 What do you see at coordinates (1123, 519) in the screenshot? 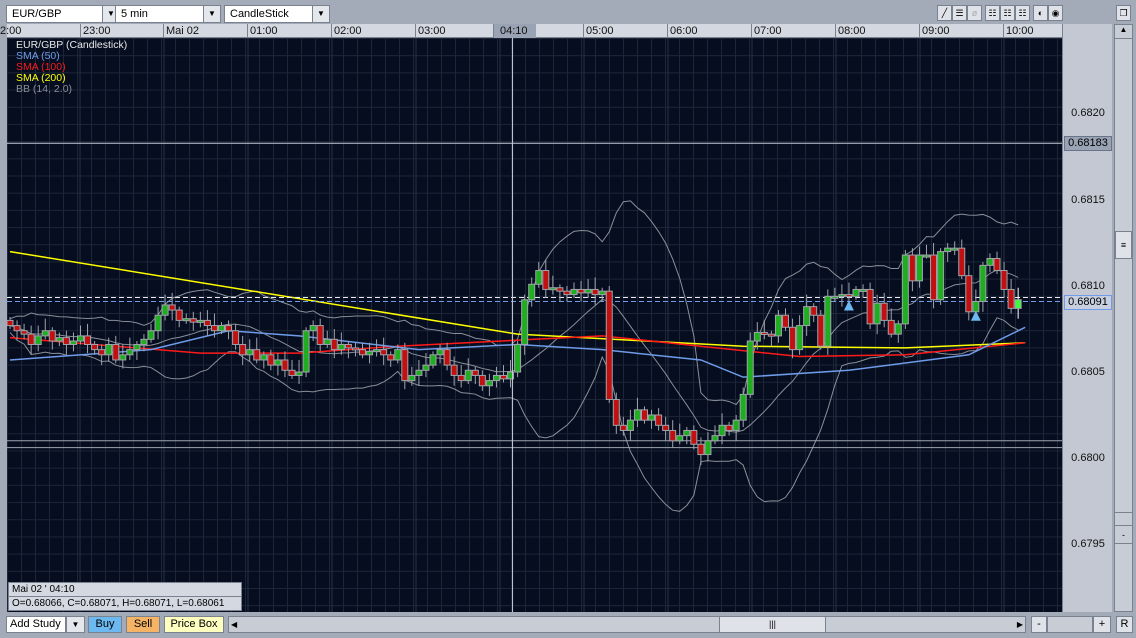
I see `scroll-track-segment` at bounding box center [1123, 519].